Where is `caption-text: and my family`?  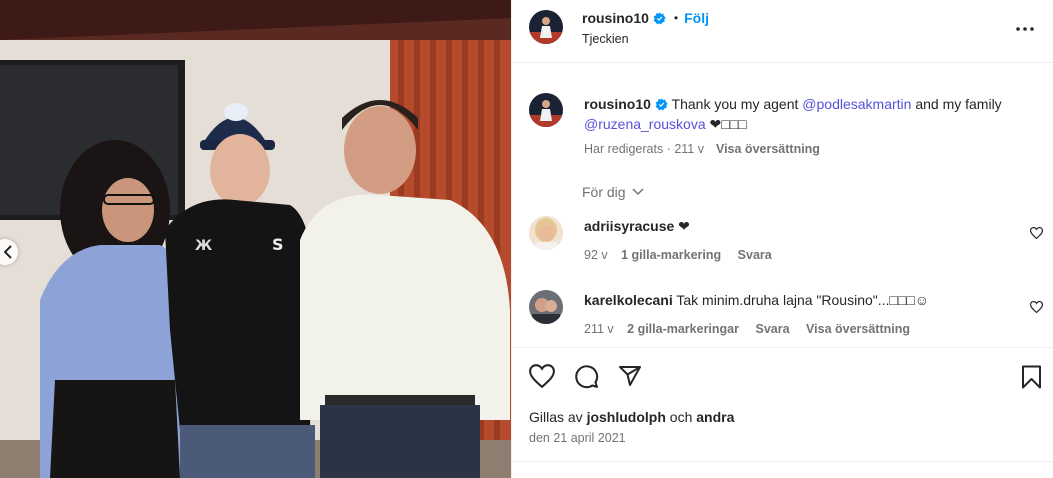
caption-text: and my family is located at coordinates (956, 104).